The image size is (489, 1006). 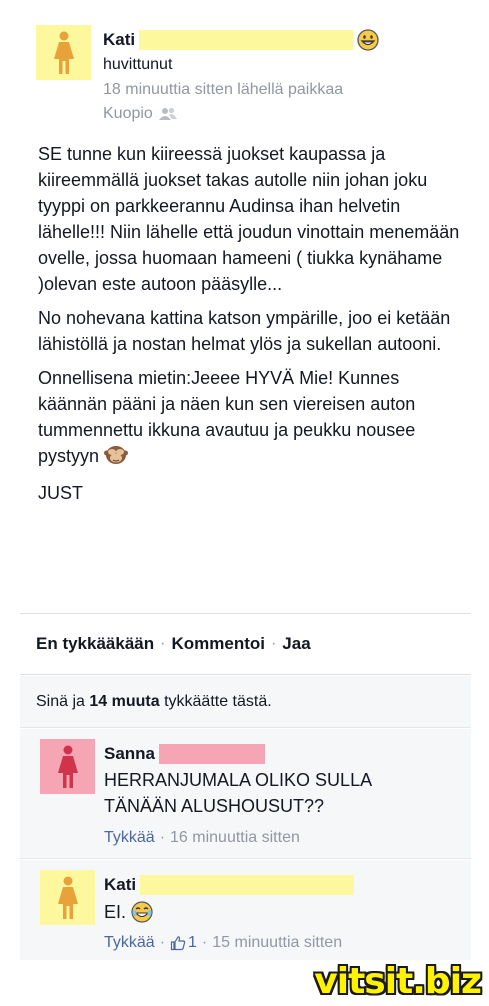 I want to click on share-button: Jaa, so click(x=296, y=644).